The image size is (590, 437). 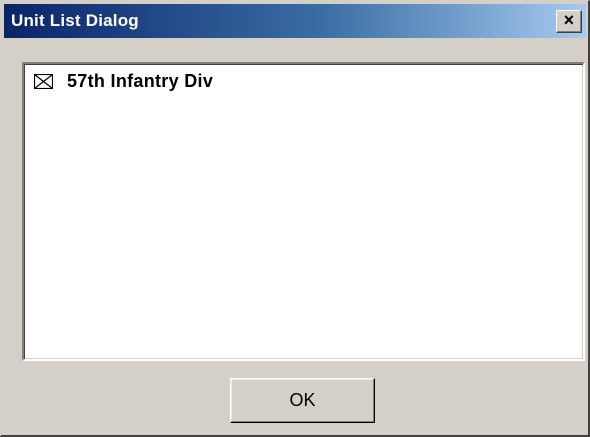 I want to click on list-item-label: 57th Infantry Div, so click(x=140, y=80).